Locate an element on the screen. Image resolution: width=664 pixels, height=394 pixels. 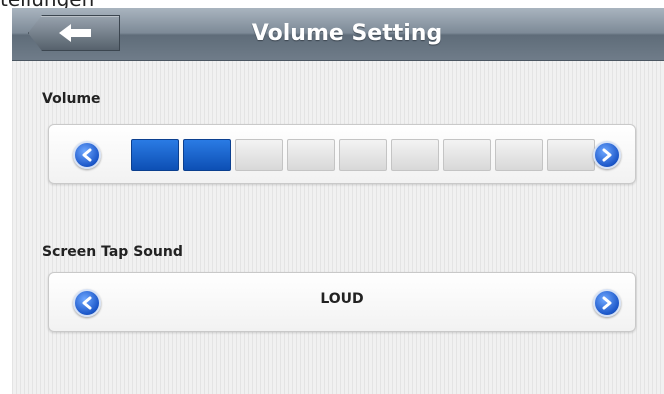
volume-decrease-button is located at coordinates (87, 155).